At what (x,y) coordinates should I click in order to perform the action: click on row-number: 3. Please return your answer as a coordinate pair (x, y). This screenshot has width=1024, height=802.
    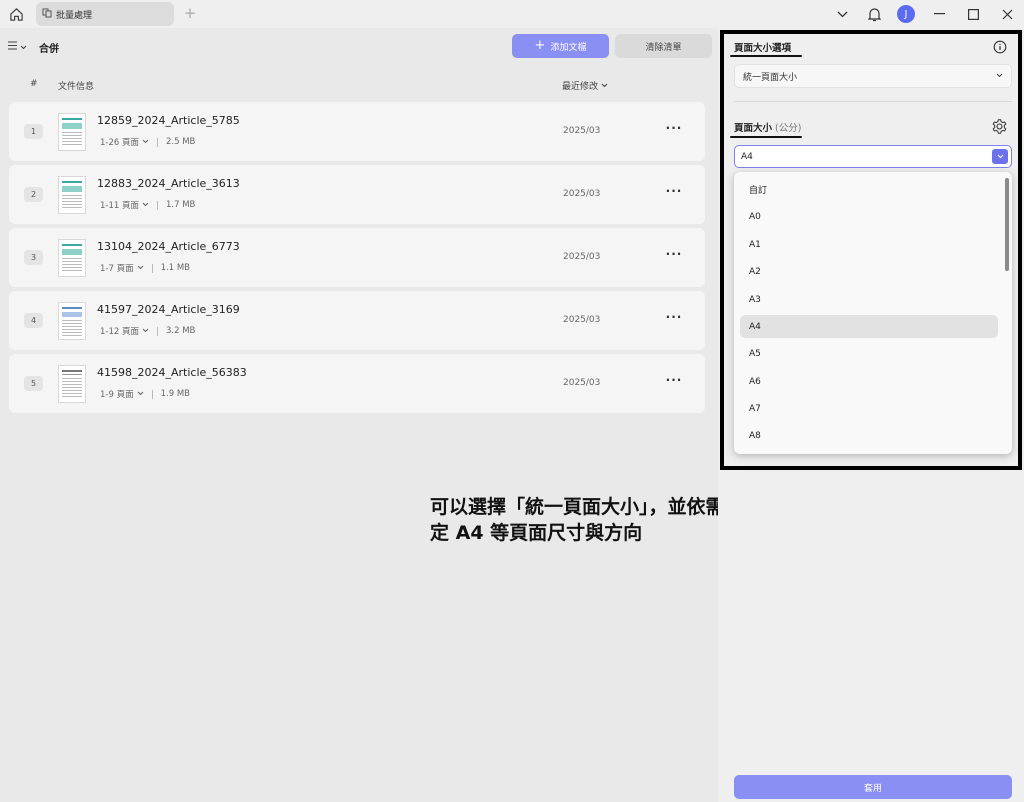
    Looking at the image, I should click on (33, 257).